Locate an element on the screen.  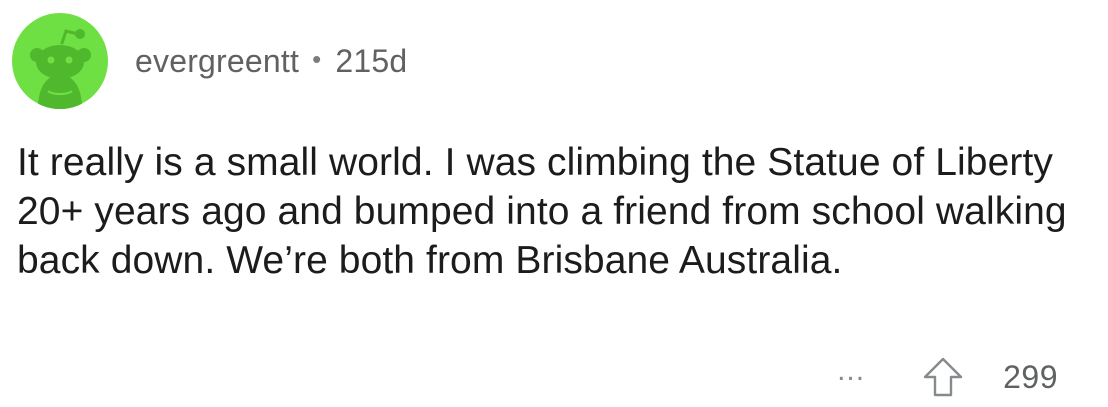
upvote-button is located at coordinates (943, 377).